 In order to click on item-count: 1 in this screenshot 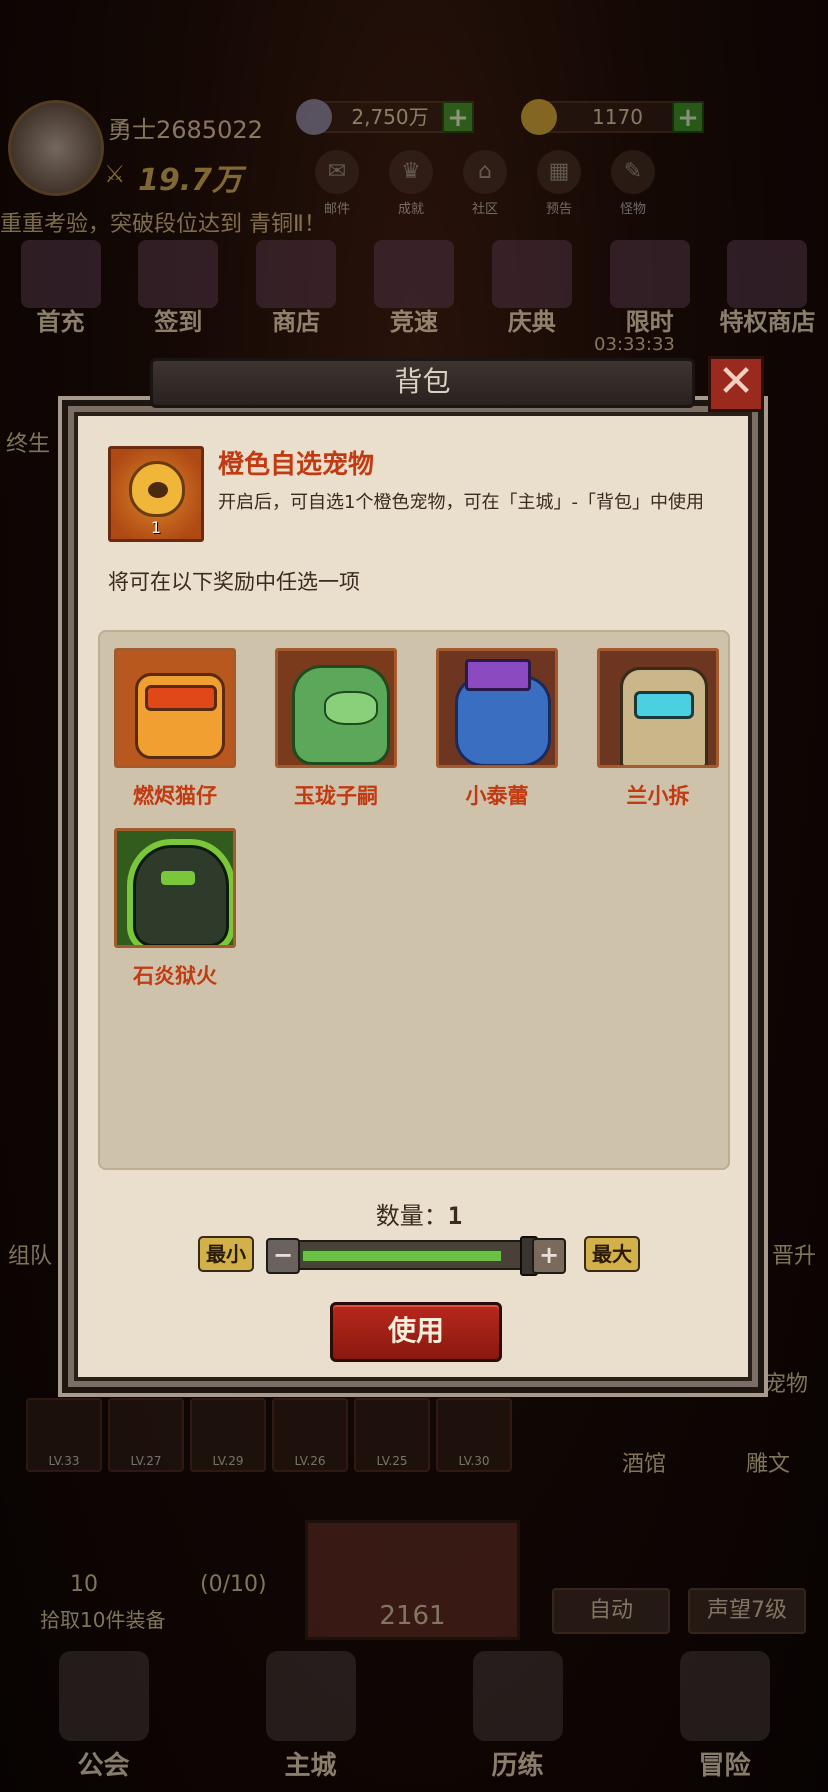, I will do `click(156, 527)`.